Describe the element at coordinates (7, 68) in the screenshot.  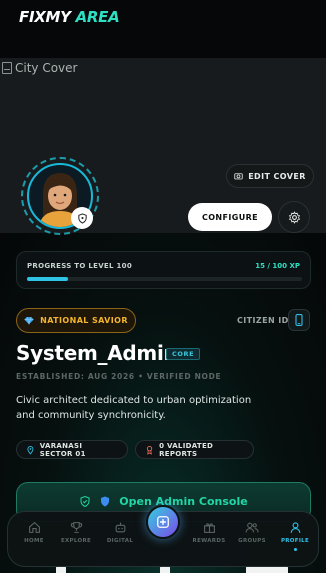
I see `broken-image-icon` at that location.